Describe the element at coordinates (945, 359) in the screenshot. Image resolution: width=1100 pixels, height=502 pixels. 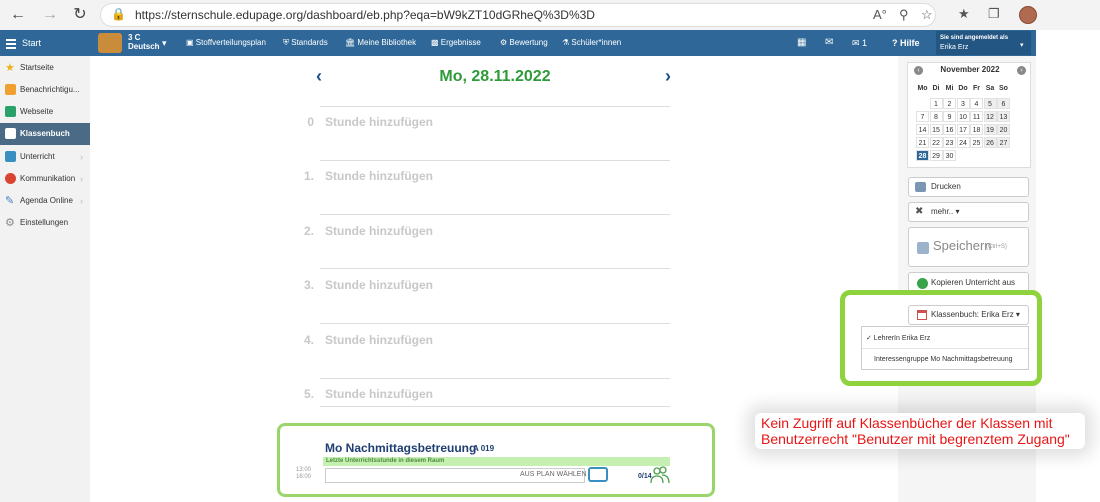
I see `dropdown-item-interest-group: Interessengruppe Mo Nachmittagsbetreuung` at that location.